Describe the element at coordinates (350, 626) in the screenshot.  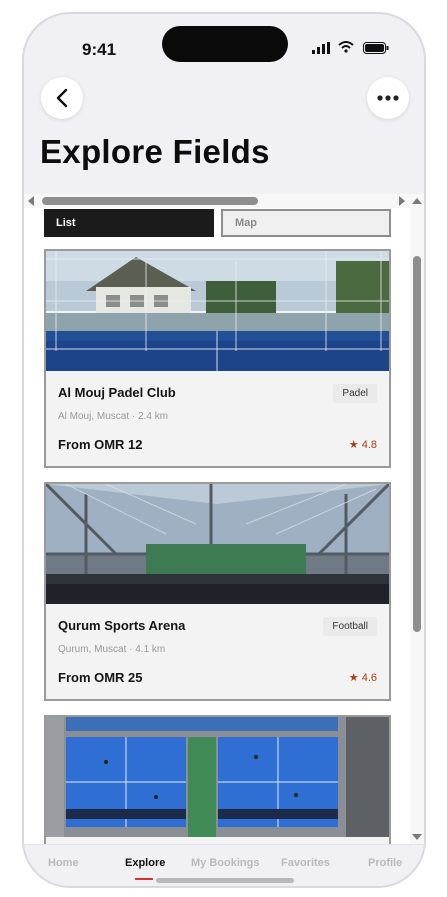
I see `sport-tag: Football` at that location.